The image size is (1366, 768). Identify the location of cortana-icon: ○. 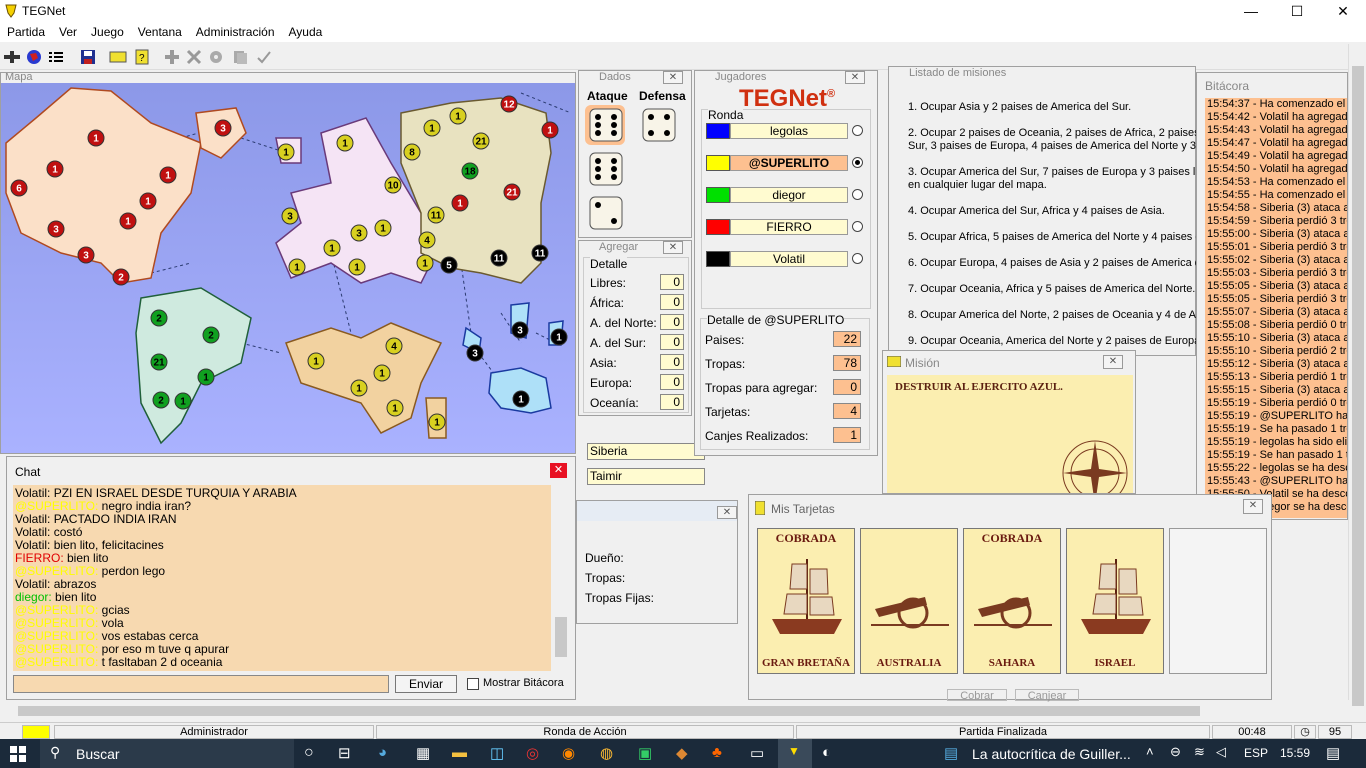
(309, 753).